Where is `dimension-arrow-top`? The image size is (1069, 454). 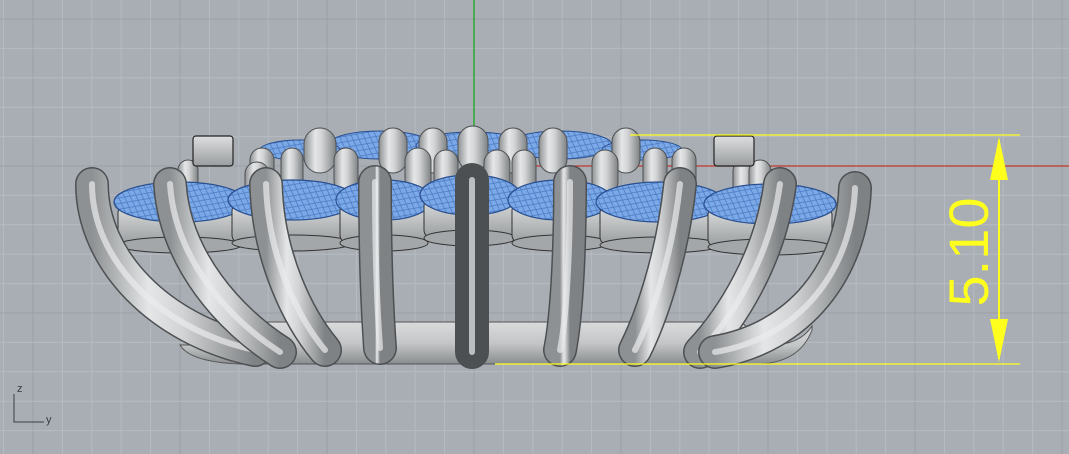
dimension-arrow-top is located at coordinates (999, 158).